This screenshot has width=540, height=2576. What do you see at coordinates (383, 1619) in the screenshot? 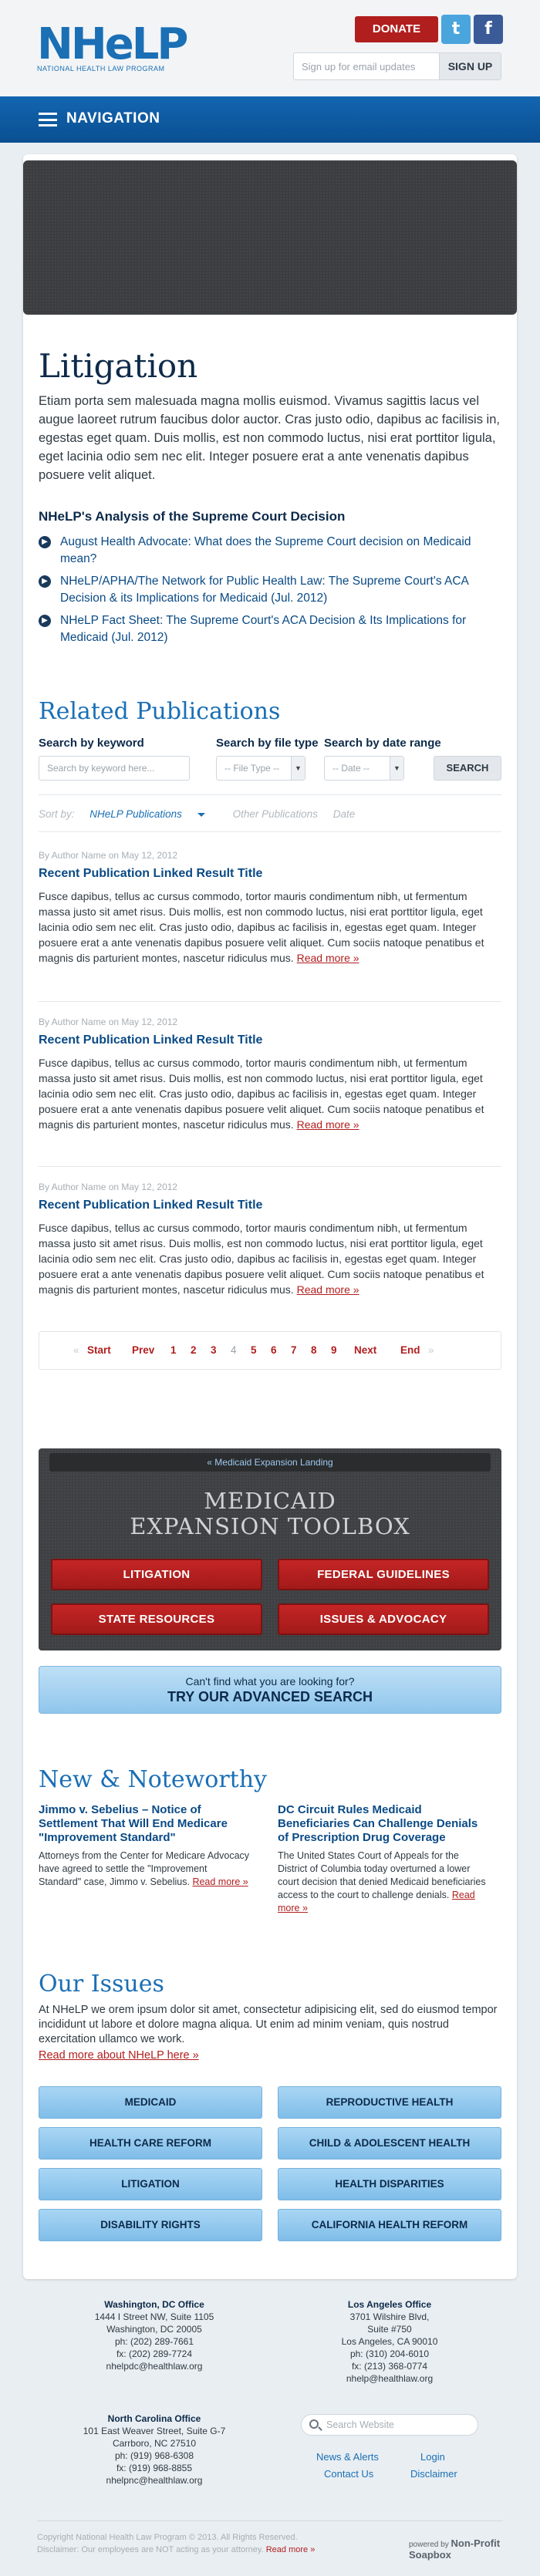
I see `toolbox-issues-advocacy-button: ISSUES & ADVOCACY` at bounding box center [383, 1619].